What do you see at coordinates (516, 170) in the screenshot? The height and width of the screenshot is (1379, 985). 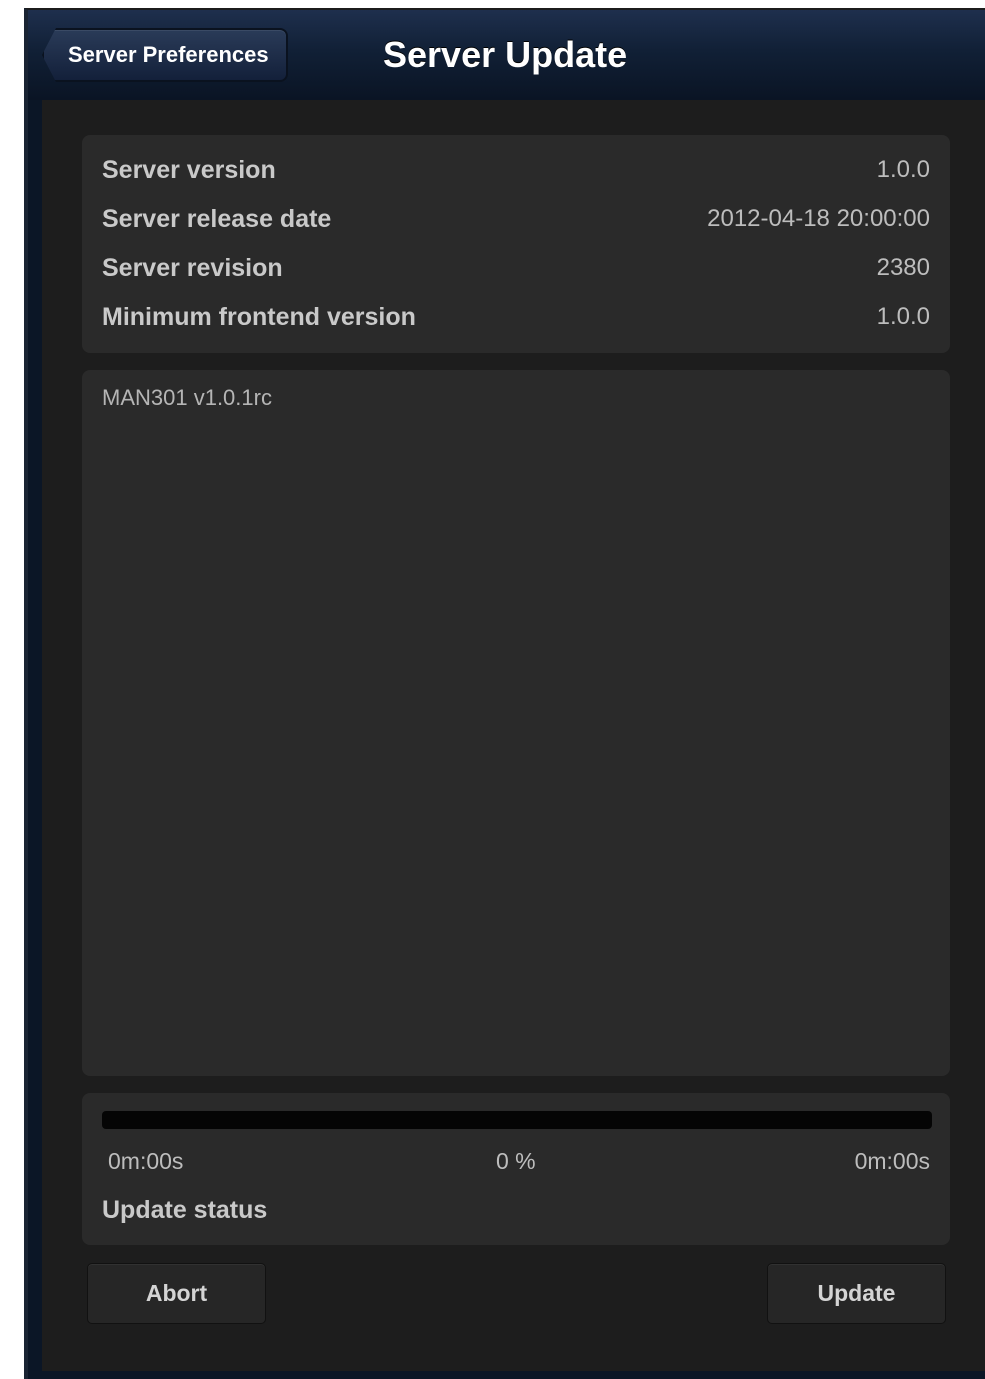 I see `info-row-server-version: Server version 1.0.0` at bounding box center [516, 170].